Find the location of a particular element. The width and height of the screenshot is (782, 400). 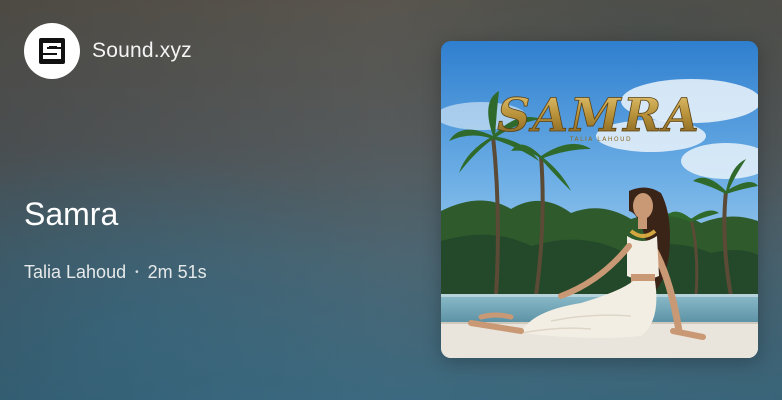

cover-subtitle-text: TALIA LAHOUD is located at coordinates (600, 139).